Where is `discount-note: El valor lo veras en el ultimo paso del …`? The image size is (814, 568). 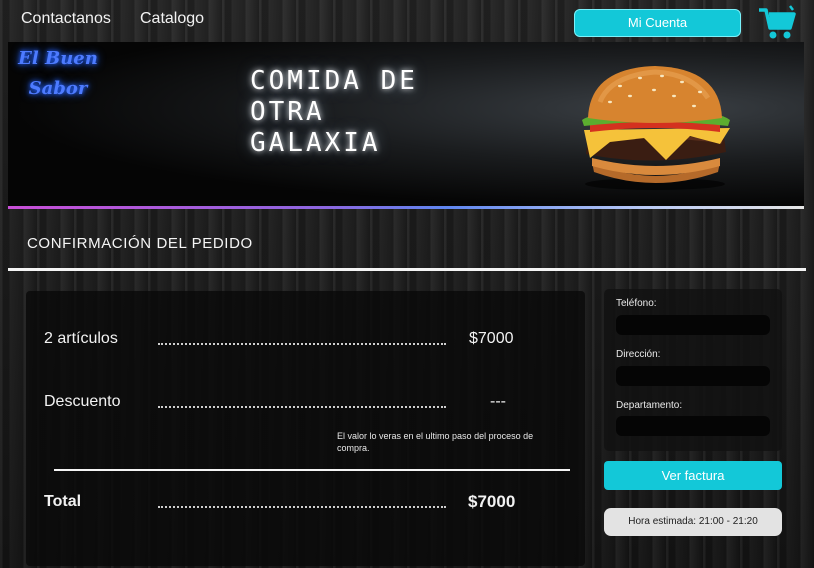
discount-note: El valor lo veras en el ultimo paso del … is located at coordinates (435, 442).